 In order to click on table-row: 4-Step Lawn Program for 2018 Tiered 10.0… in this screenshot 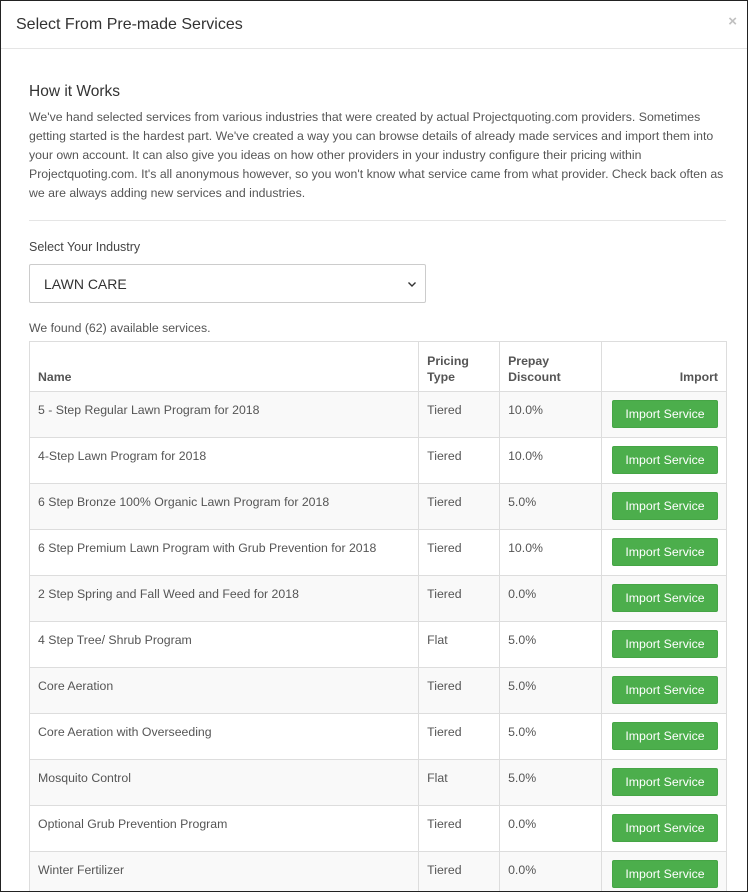, I will do `click(377, 460)`.